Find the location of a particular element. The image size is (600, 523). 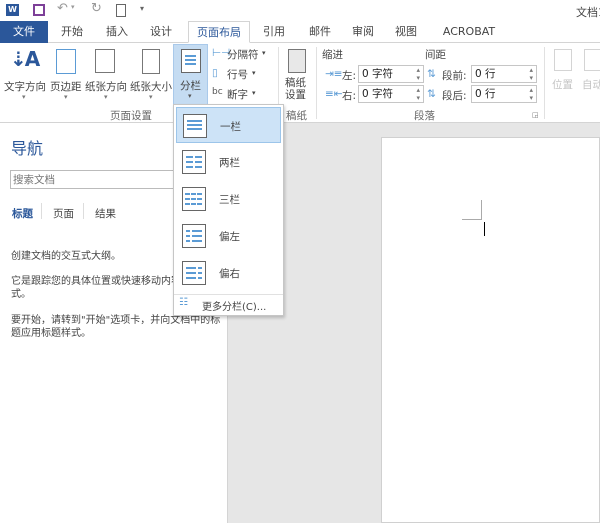

nav-text-3: 要开始，请转到"开始"选项卡，并向文档中的标题应用标题样式。 is located at coordinates (116, 327).